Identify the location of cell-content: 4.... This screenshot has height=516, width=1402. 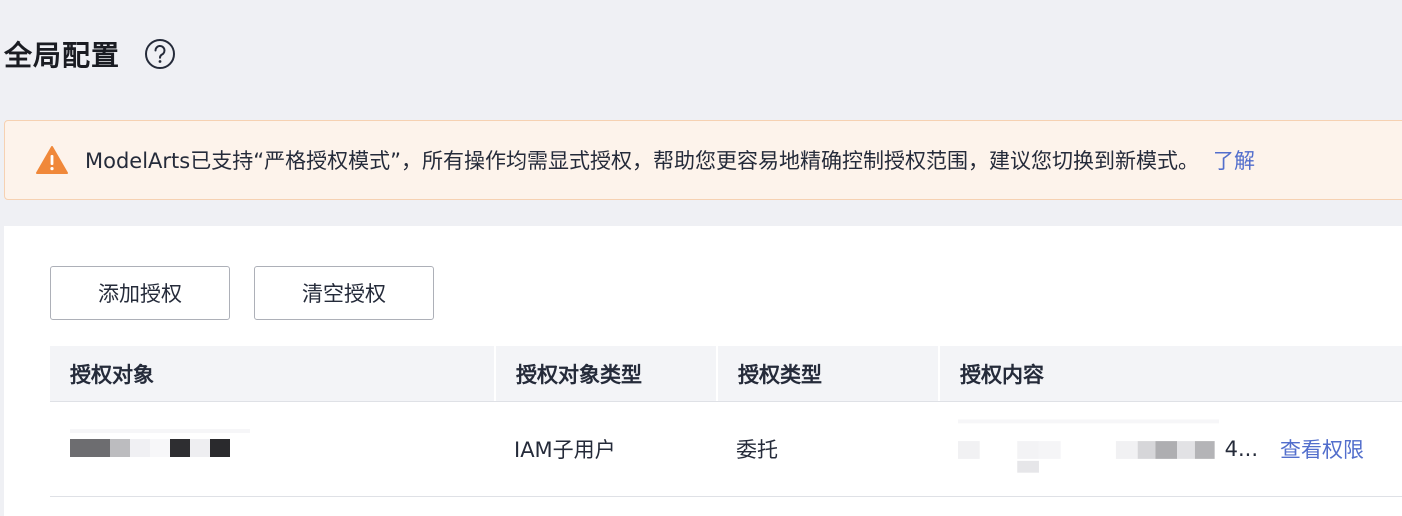
(1098, 449).